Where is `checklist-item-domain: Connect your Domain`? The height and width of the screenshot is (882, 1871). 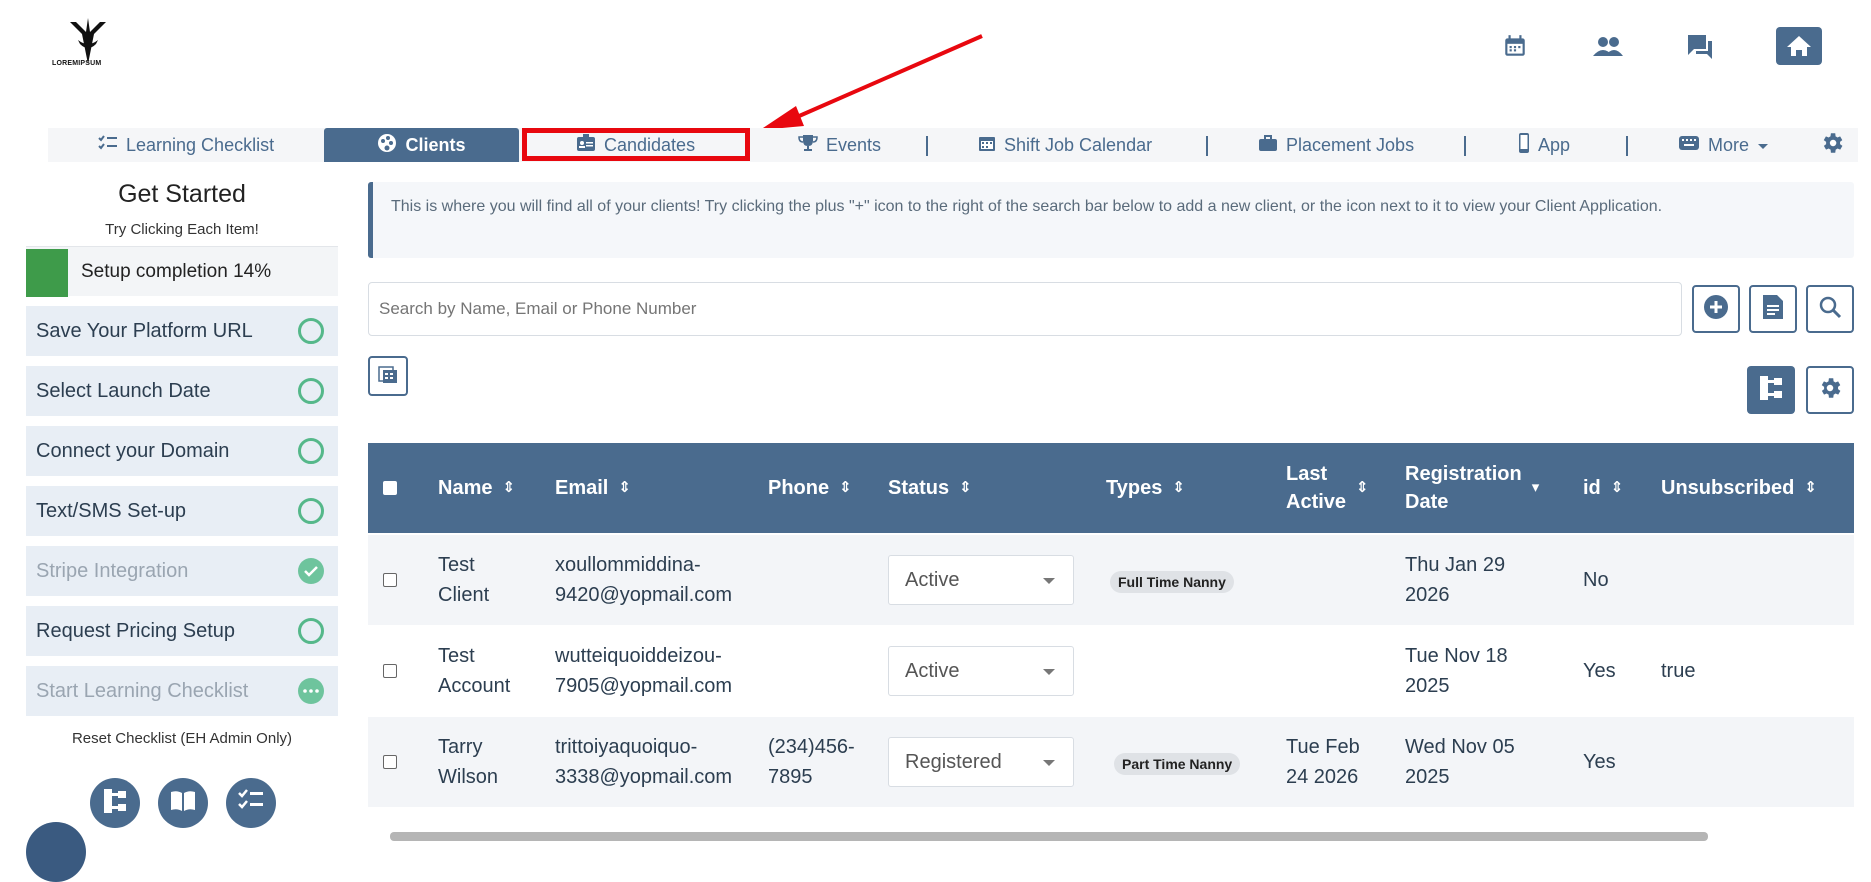 checklist-item-domain: Connect your Domain is located at coordinates (182, 451).